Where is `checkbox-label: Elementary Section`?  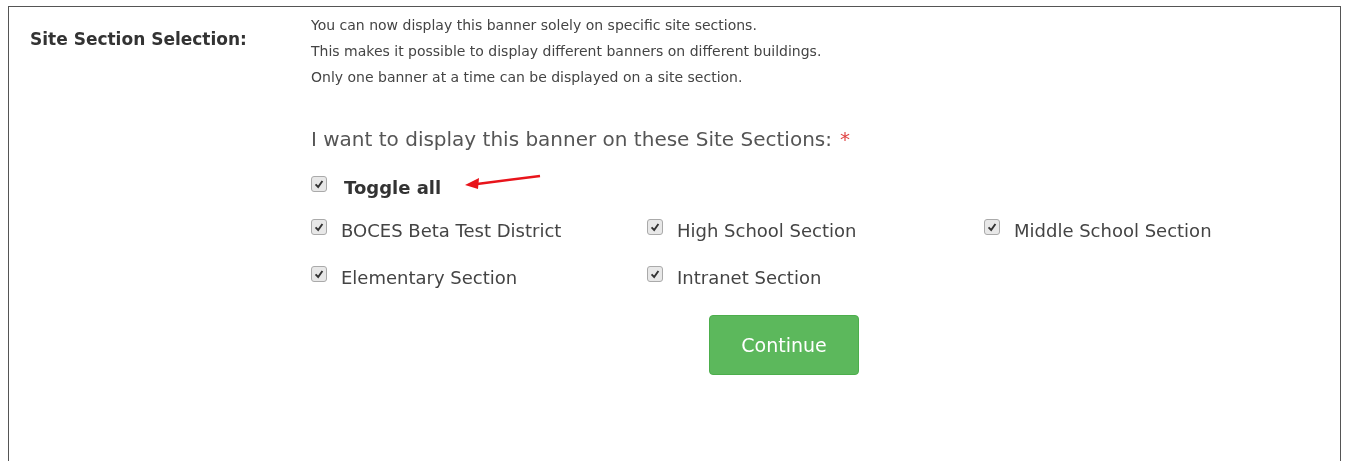 checkbox-label: Elementary Section is located at coordinates (429, 277).